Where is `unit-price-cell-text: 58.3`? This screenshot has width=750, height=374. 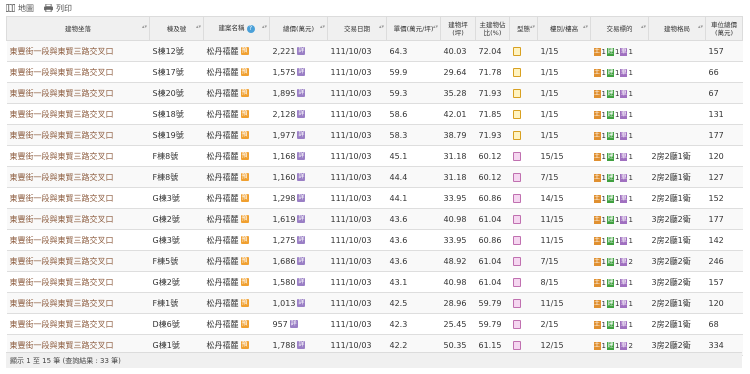
unit-price-cell-text: 58.3 is located at coordinates (398, 135).